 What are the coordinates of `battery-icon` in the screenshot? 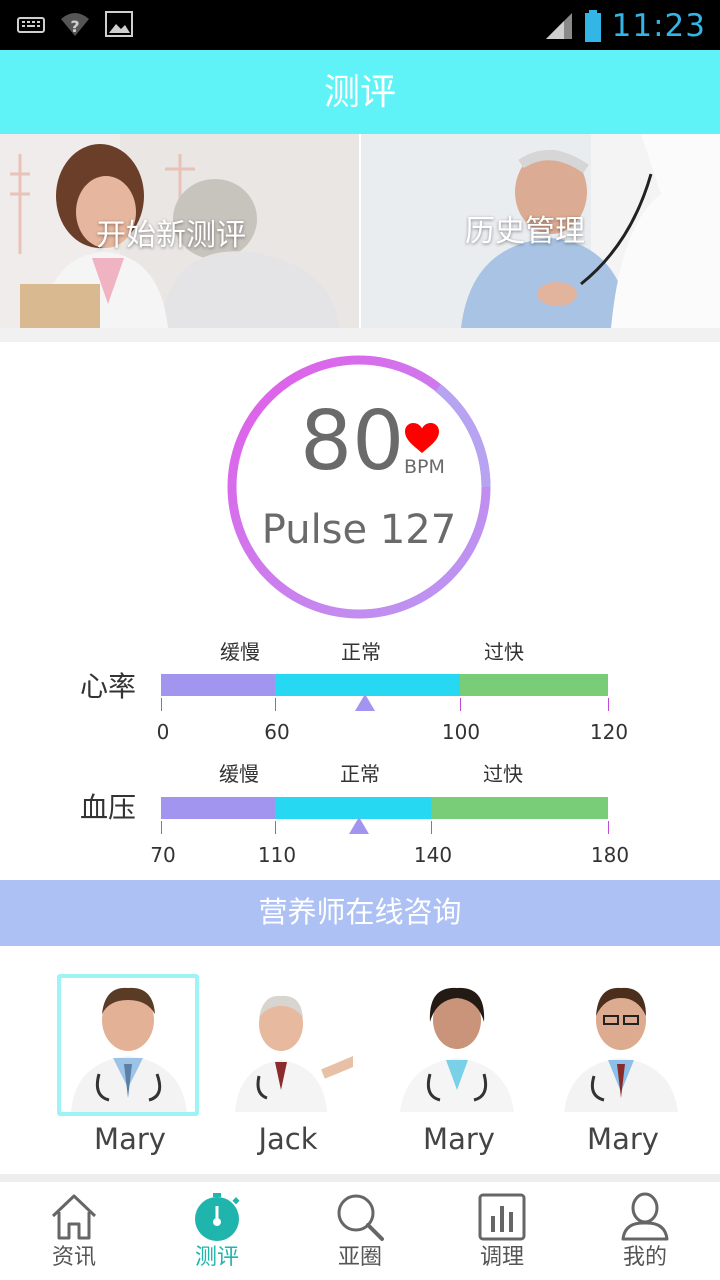 It's located at (592, 26).